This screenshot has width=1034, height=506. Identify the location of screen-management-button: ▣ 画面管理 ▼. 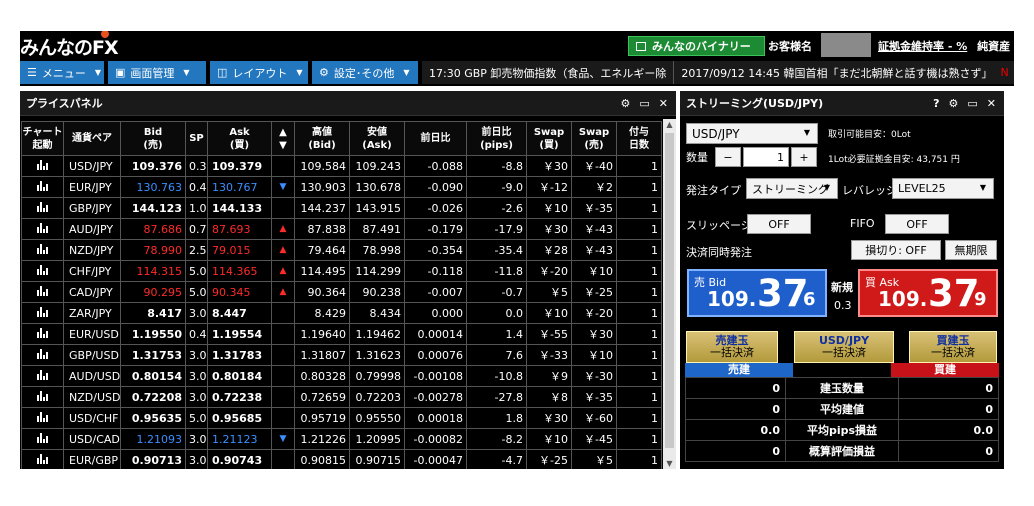
(157, 72).